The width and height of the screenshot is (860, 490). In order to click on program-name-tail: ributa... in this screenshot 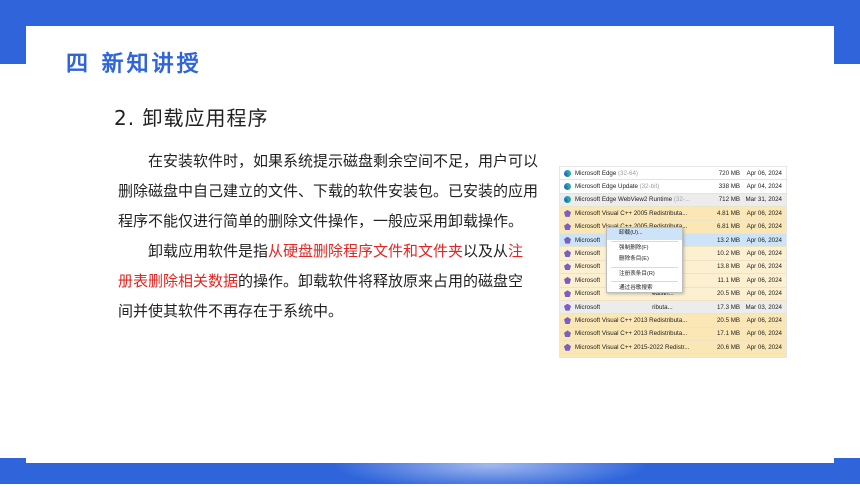, I will do `click(662, 307)`.